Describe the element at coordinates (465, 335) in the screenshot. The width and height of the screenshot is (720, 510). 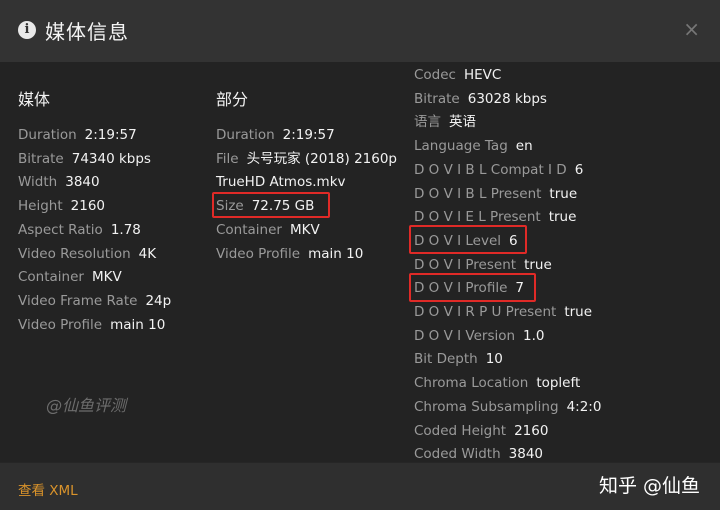
I see `stream-label: D O V I Version` at that location.